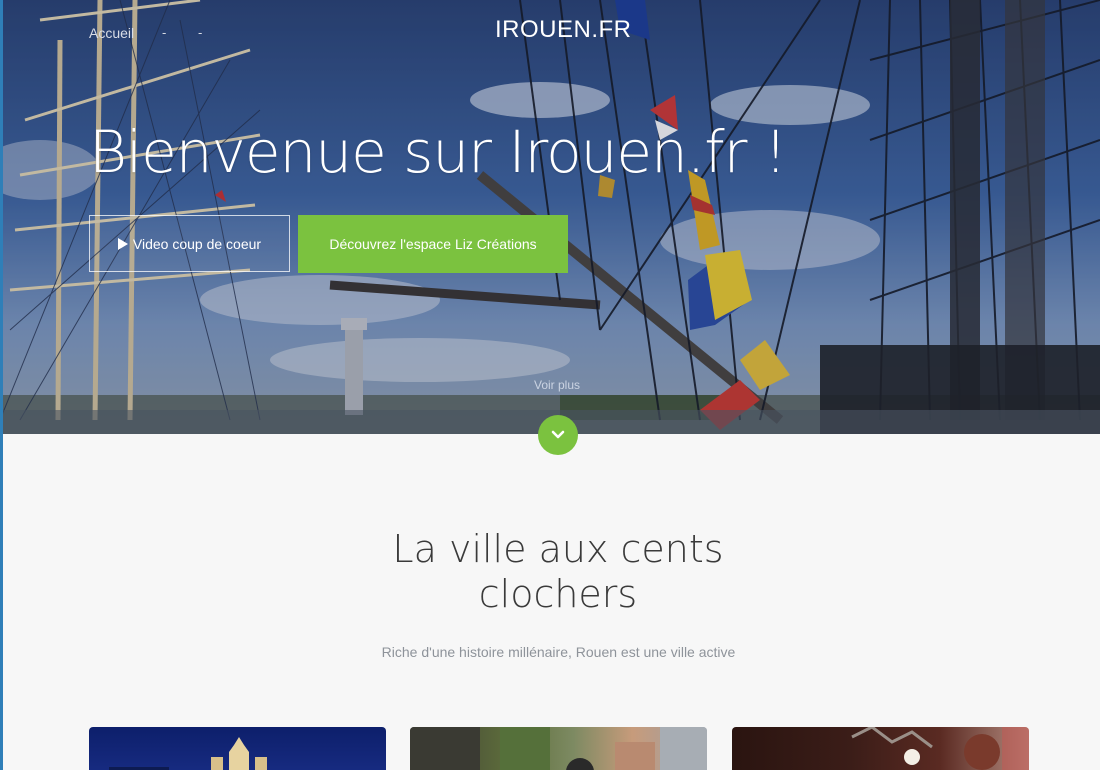  I want to click on hero-title: Bienvenue sur Irouen.fr !, so click(438, 152).